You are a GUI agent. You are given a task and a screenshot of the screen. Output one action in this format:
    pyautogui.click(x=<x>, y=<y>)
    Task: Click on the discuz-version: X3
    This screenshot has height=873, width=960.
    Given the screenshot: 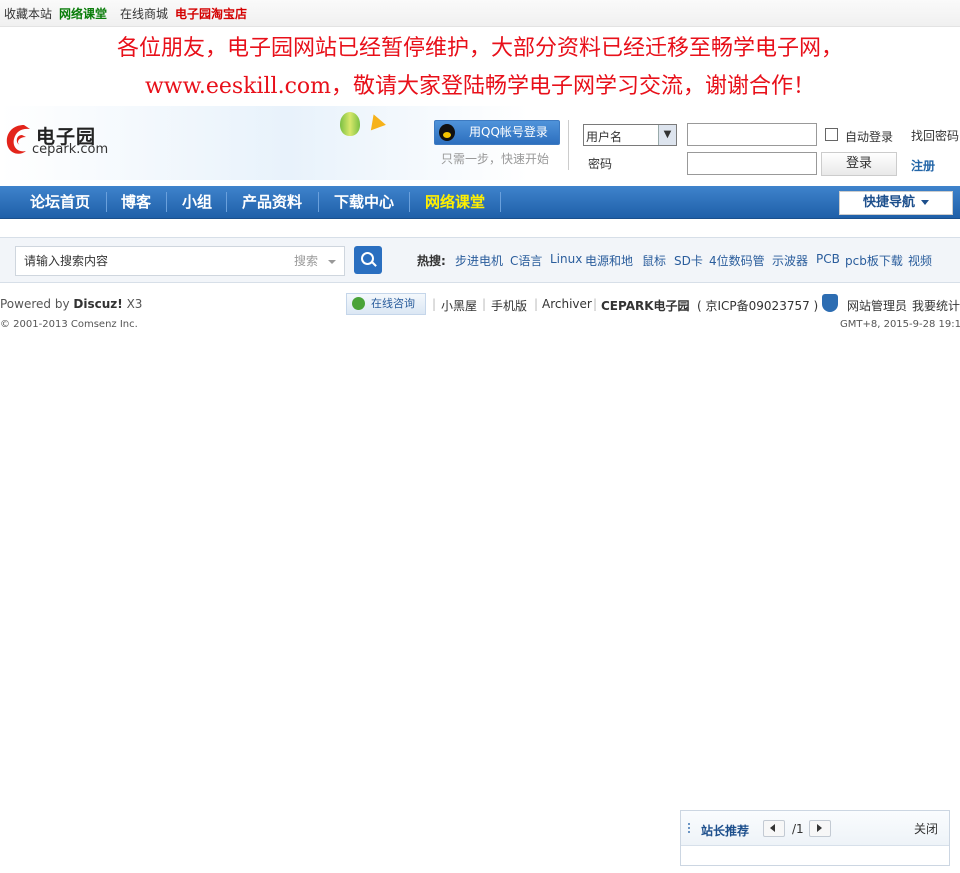 What is the action you would take?
    pyautogui.click(x=134, y=304)
    